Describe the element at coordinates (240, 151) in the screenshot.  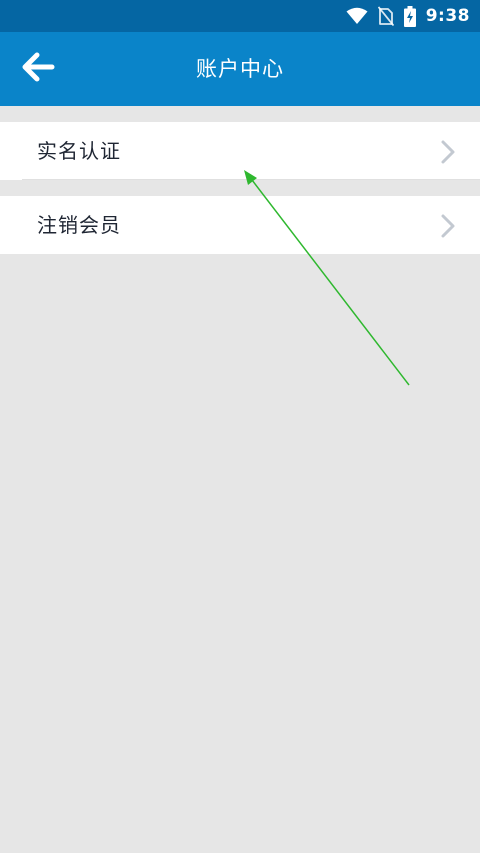
I see `menu-item-real-name-verification: 实名认证` at that location.